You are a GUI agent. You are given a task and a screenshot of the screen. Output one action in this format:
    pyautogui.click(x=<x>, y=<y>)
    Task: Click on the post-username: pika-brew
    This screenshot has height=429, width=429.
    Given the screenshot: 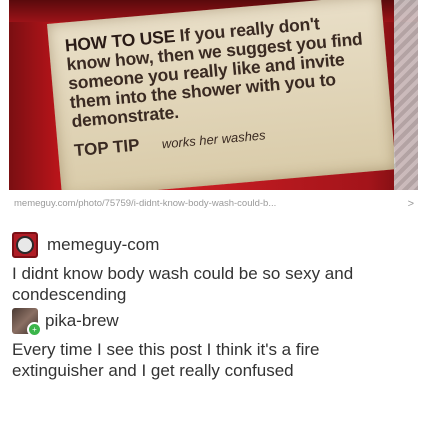 What is the action you would take?
    pyautogui.click(x=82, y=321)
    